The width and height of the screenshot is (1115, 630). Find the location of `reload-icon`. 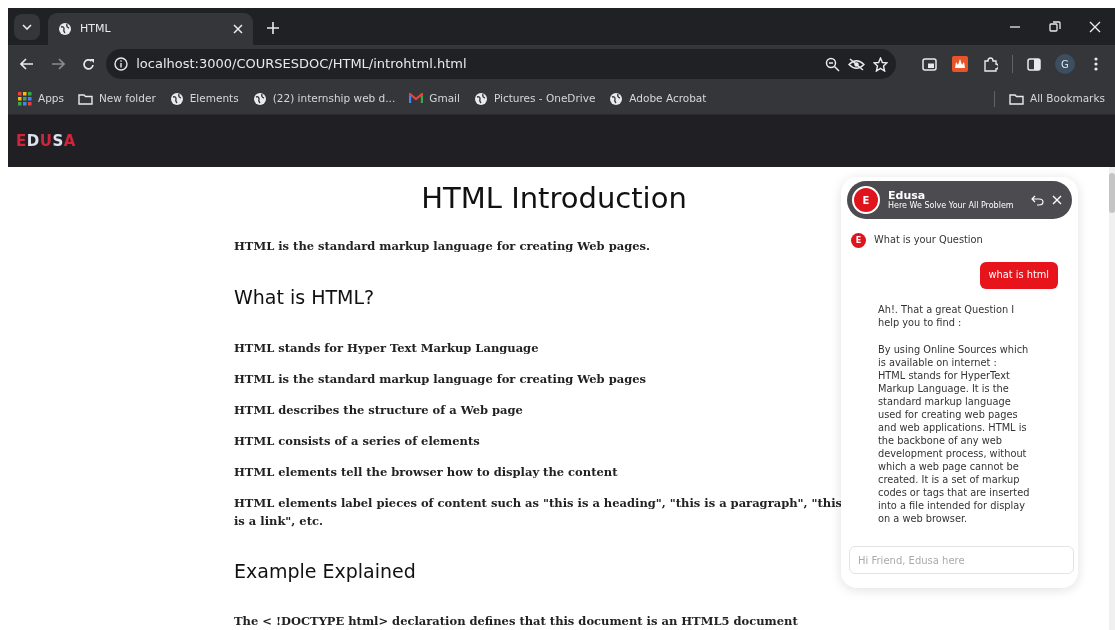

reload-icon is located at coordinates (89, 64).